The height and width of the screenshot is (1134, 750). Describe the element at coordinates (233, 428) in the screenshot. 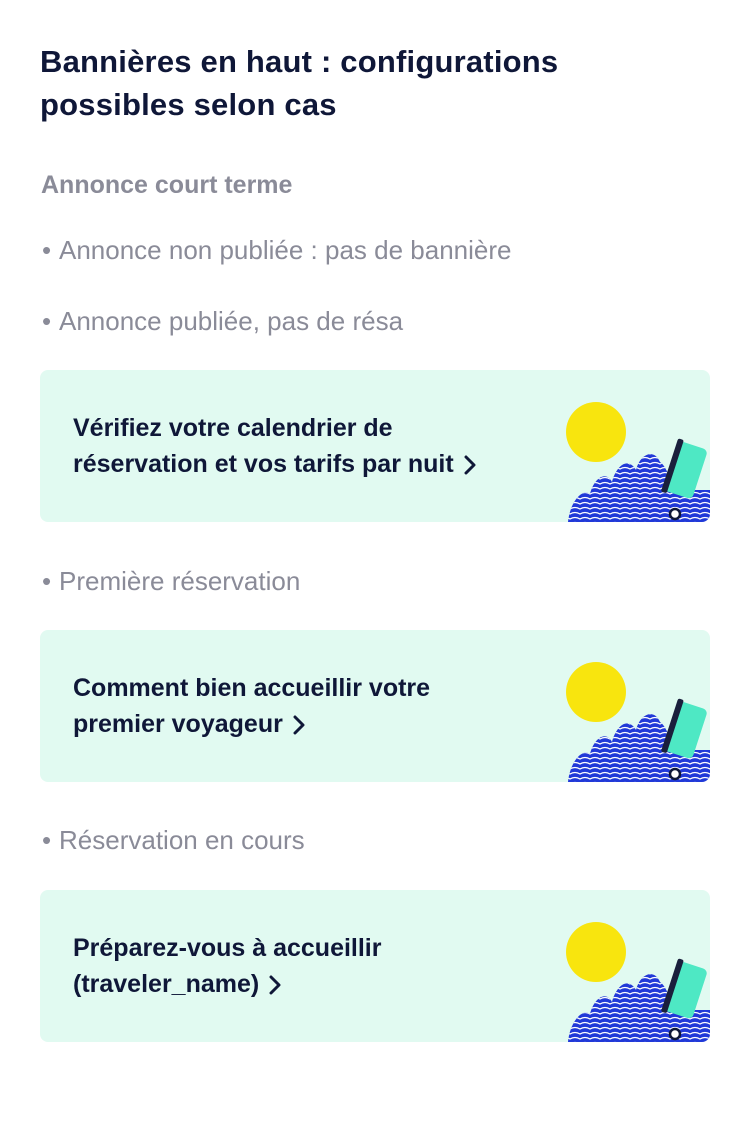

I see `banner-line: Vérifiez votre calendrier de` at that location.